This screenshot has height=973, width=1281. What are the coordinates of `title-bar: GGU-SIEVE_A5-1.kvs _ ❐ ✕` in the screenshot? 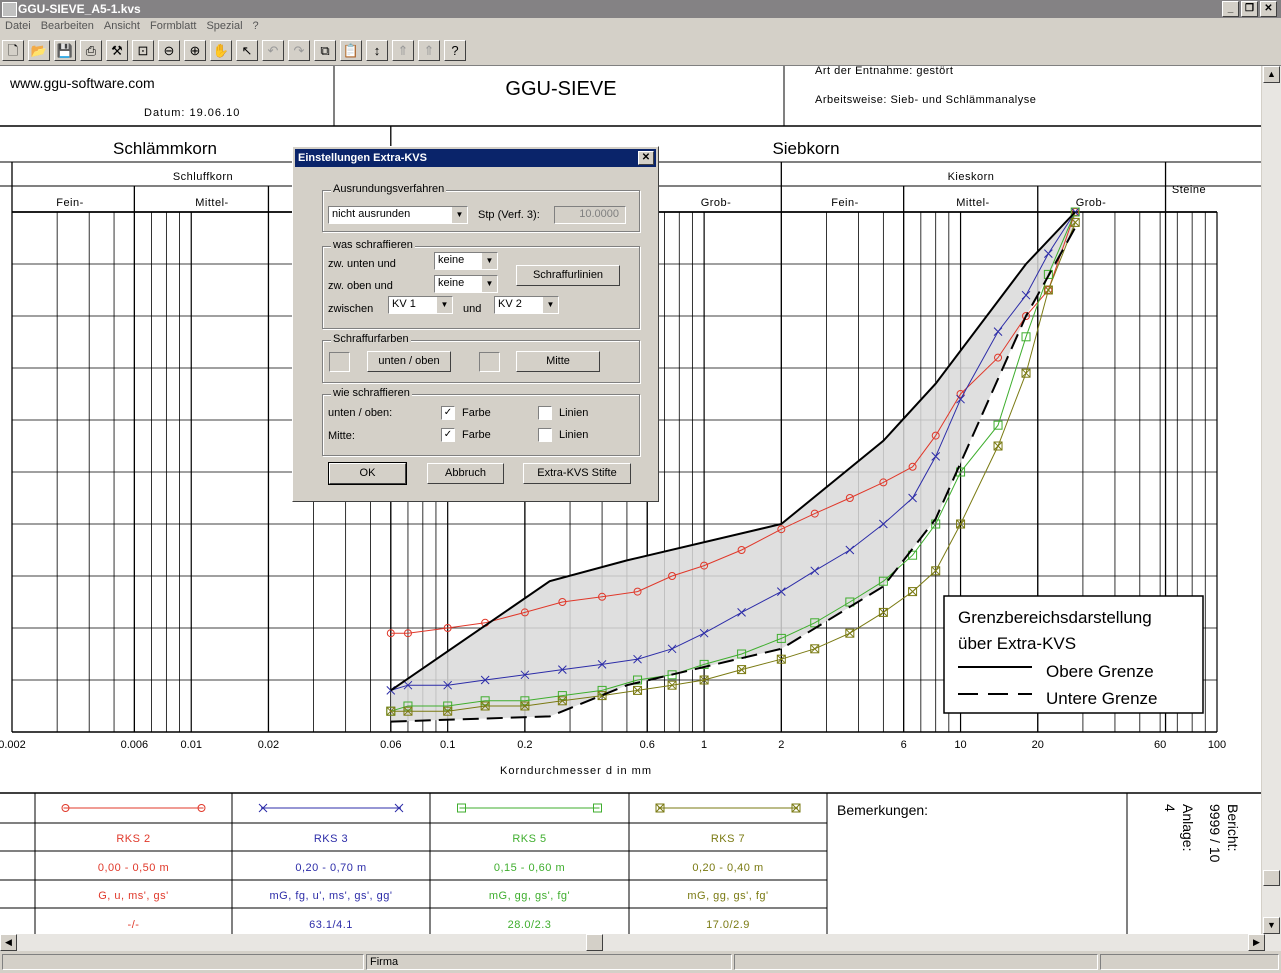 It's located at (640, 9).